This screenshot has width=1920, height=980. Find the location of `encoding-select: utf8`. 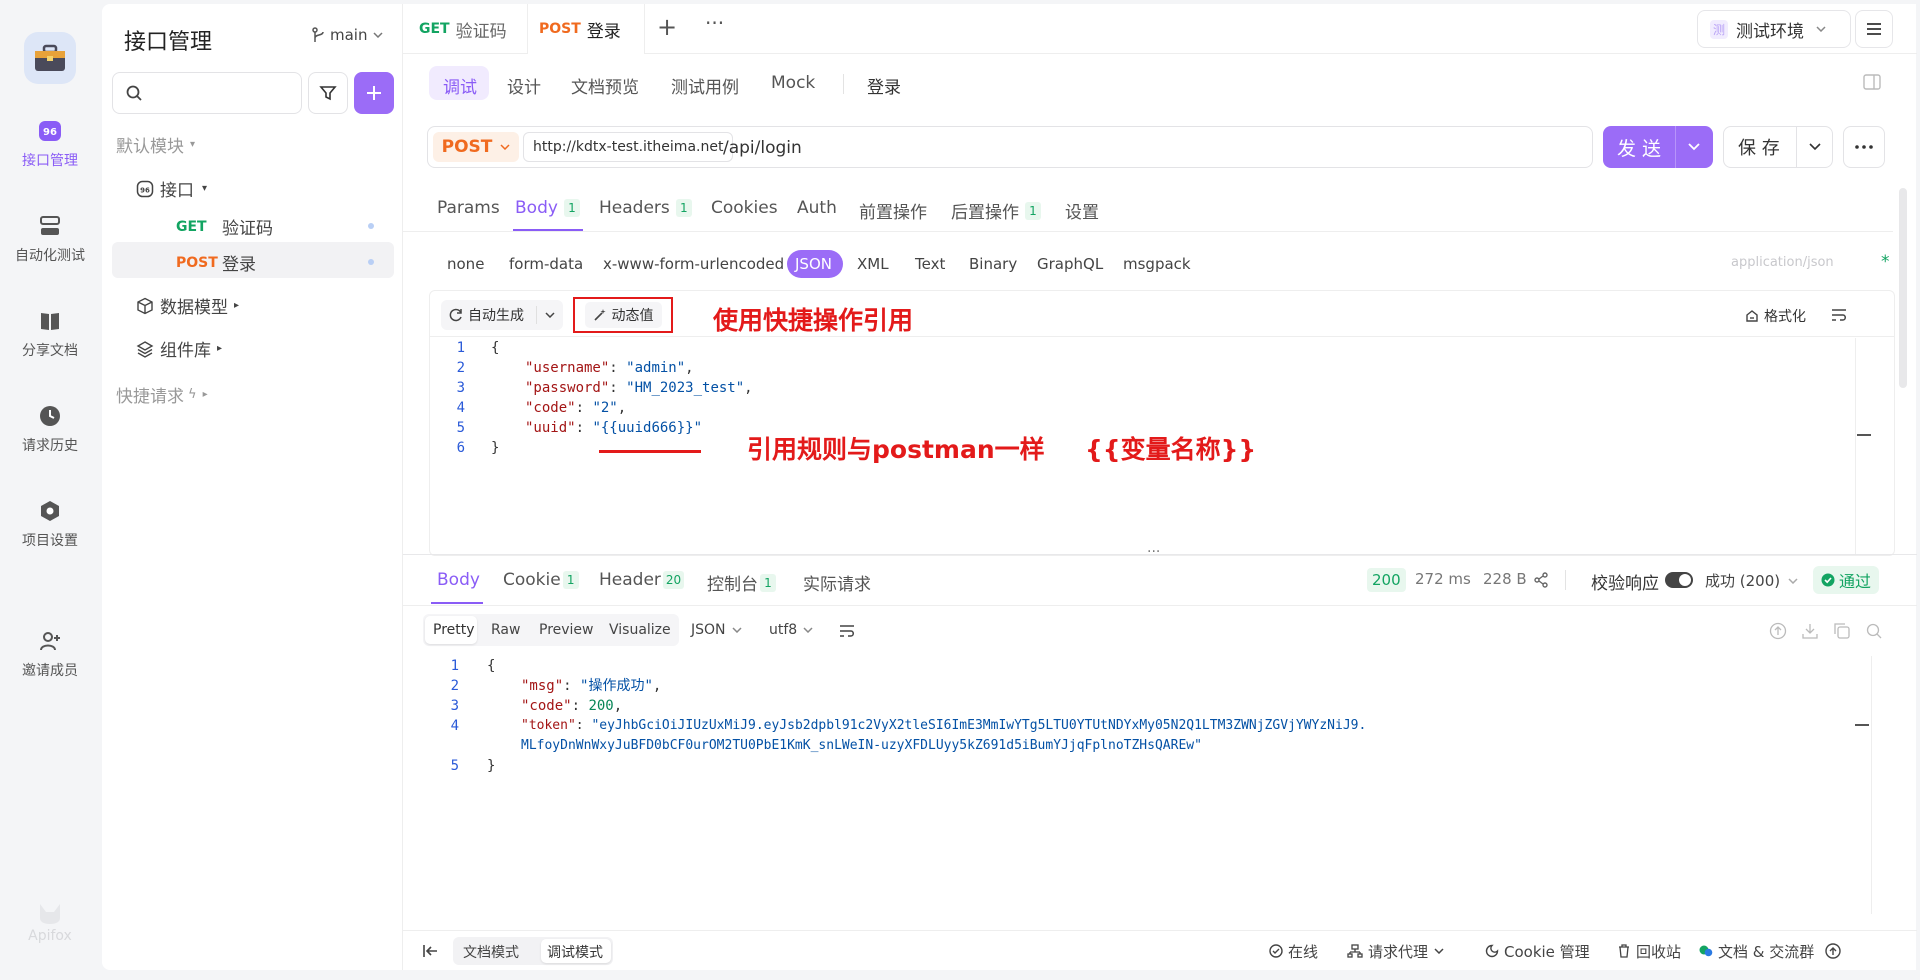

encoding-select: utf8 is located at coordinates (791, 630).